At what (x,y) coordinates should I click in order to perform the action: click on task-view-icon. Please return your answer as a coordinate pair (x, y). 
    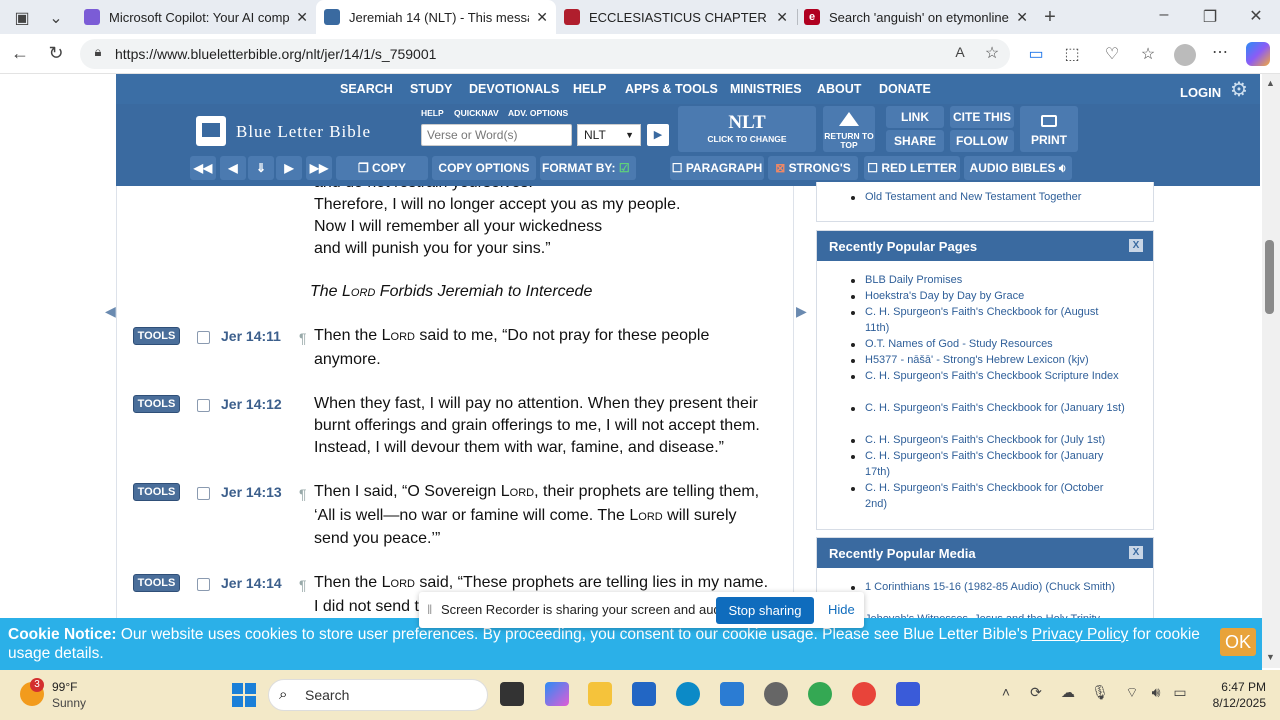
    Looking at the image, I should click on (512, 694).